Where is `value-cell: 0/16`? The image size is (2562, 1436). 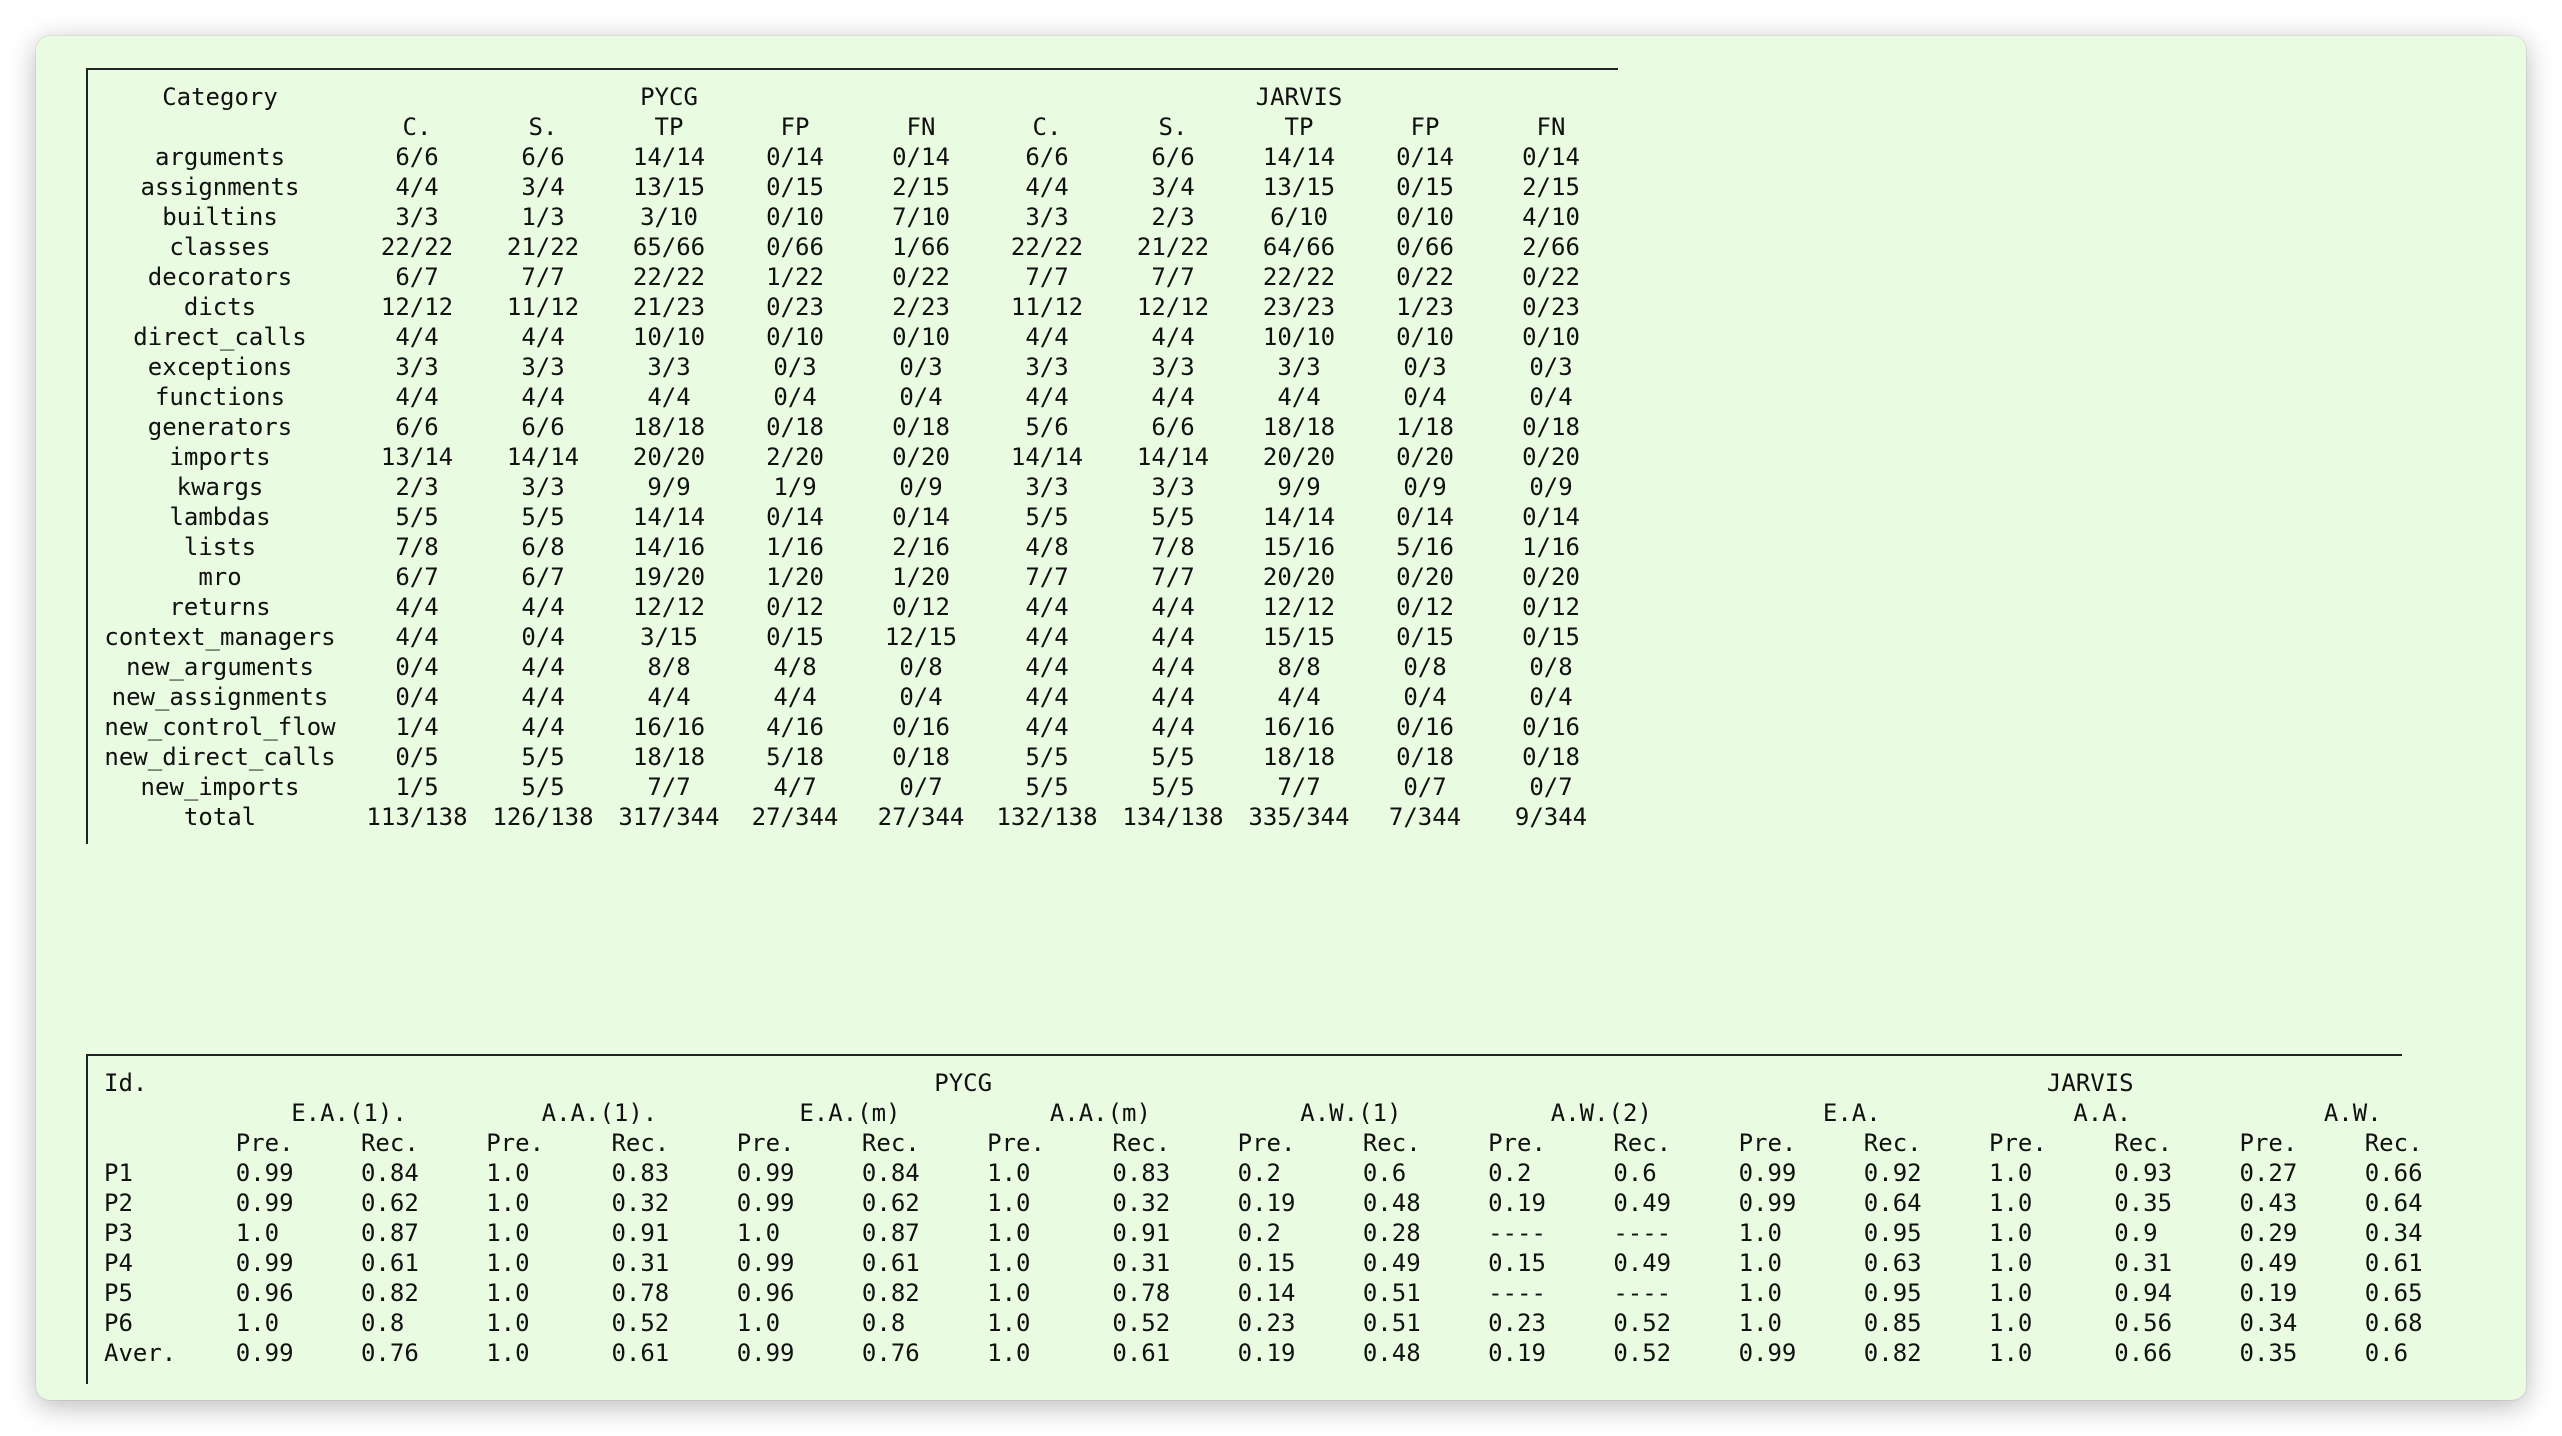 value-cell: 0/16 is located at coordinates (1551, 727).